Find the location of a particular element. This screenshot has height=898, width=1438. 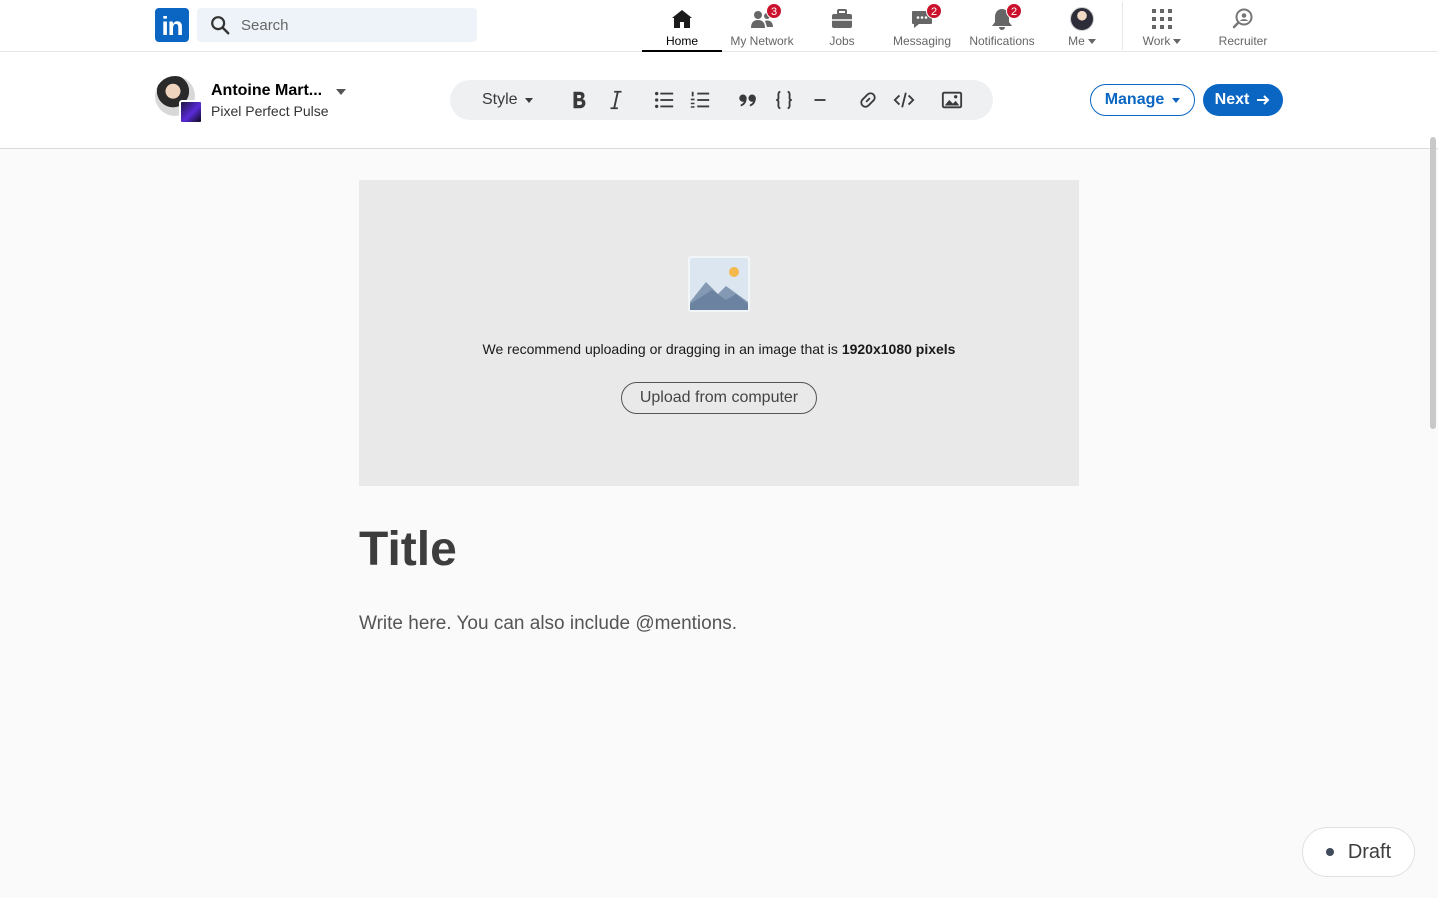

image-icon is located at coordinates (952, 100).